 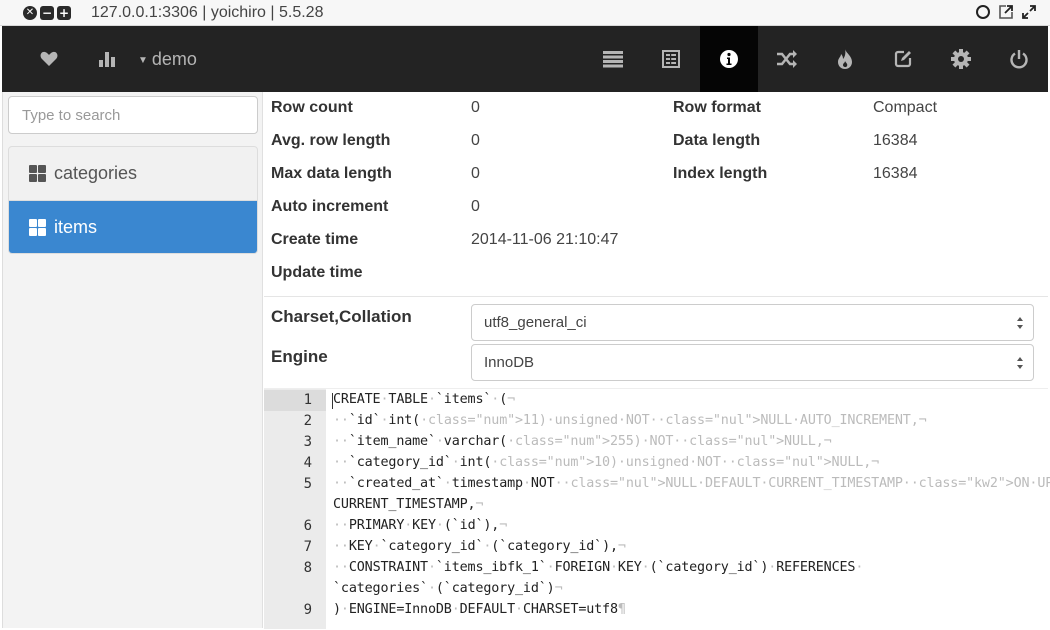 What do you see at coordinates (509, 362) in the screenshot?
I see `engine-selected-value: InnoDB` at bounding box center [509, 362].